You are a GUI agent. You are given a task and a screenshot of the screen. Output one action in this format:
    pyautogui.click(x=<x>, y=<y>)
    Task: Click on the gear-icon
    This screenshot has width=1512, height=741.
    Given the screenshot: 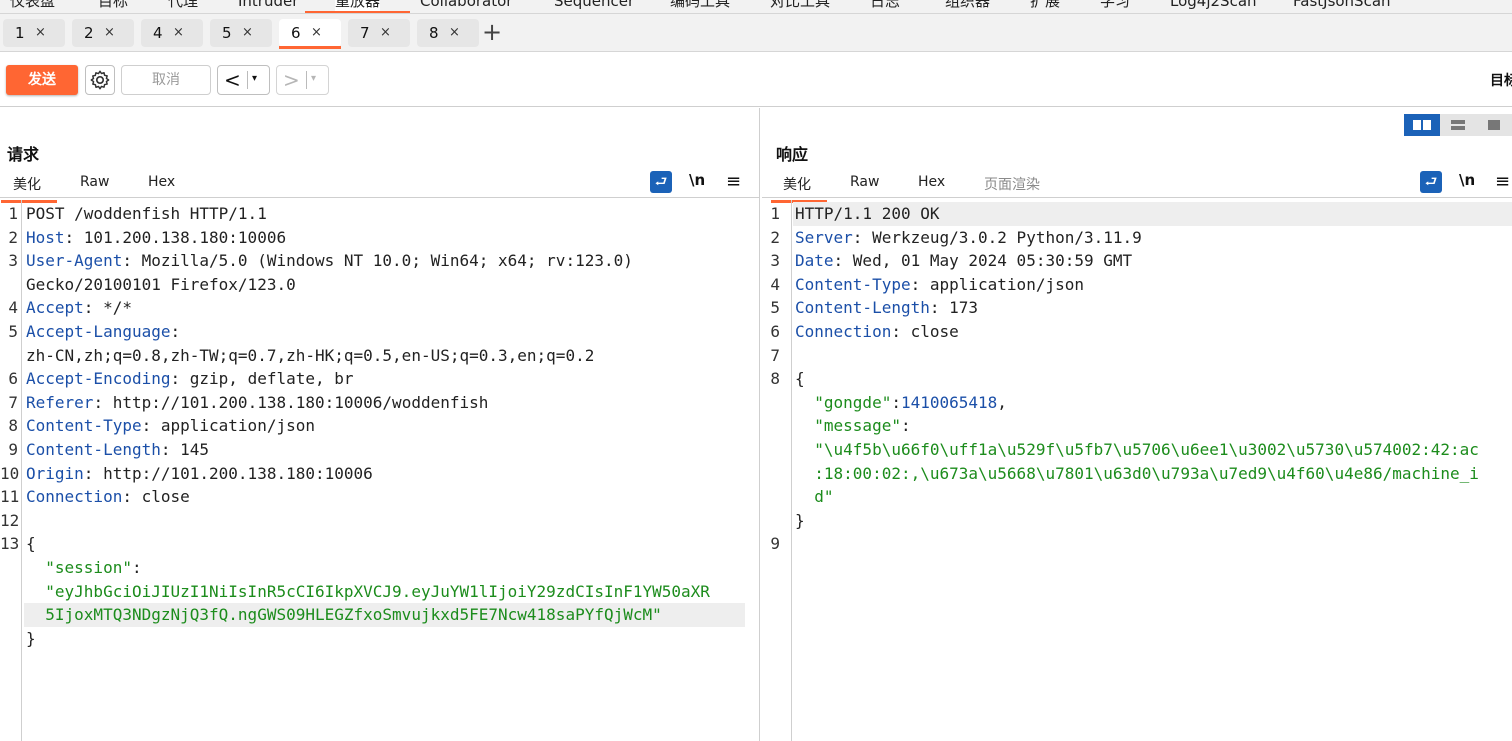 What is the action you would take?
    pyautogui.click(x=100, y=80)
    